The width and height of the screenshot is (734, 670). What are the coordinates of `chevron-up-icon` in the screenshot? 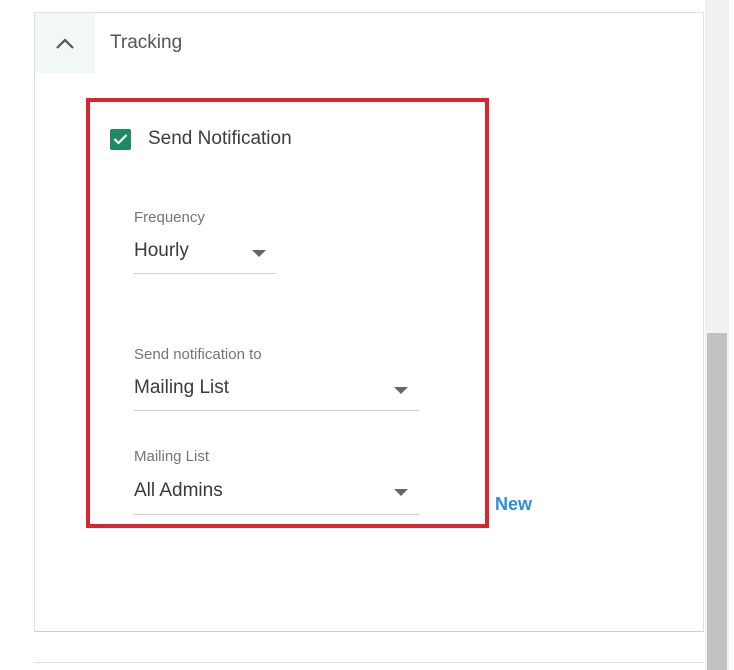 It's located at (65, 43).